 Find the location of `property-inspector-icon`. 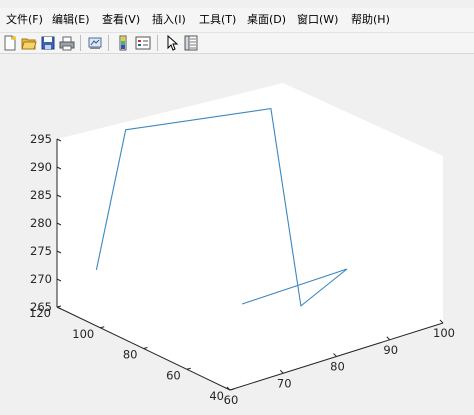

property-inspector-icon is located at coordinates (191, 43).